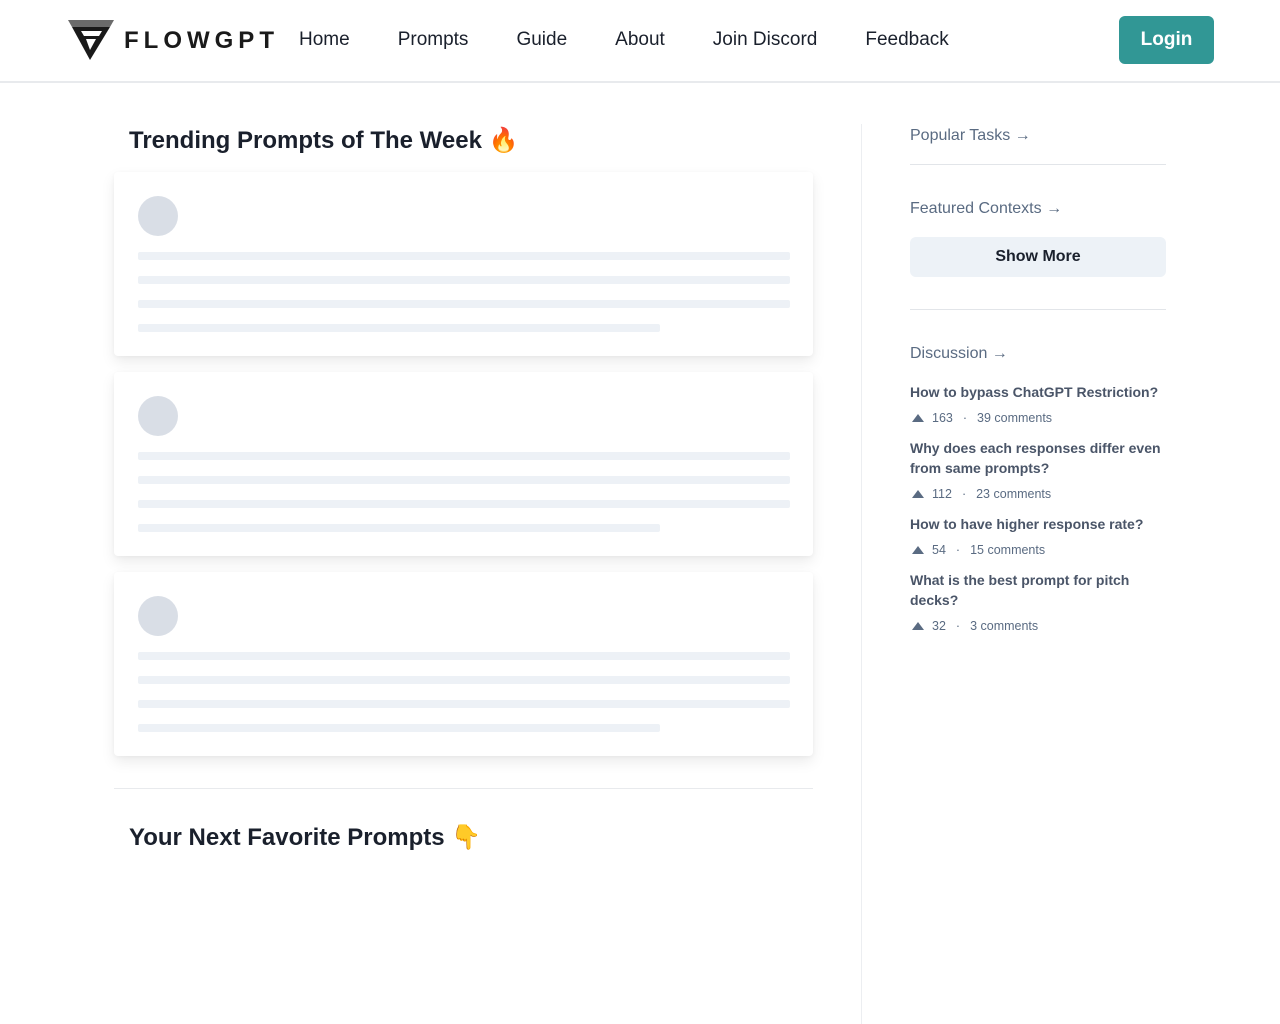 Image resolution: width=1280 pixels, height=1024 pixels. I want to click on popular-tasks-link: Popular Tasks →, so click(970, 136).